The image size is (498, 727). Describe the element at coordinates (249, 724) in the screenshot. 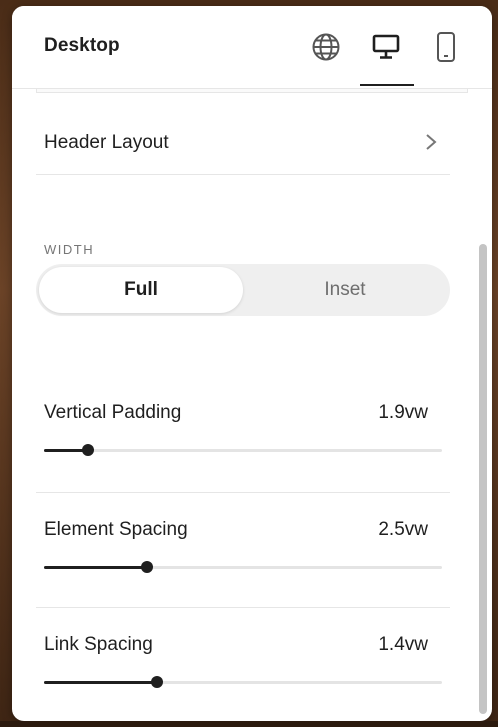

I see `bottom-edge` at that location.